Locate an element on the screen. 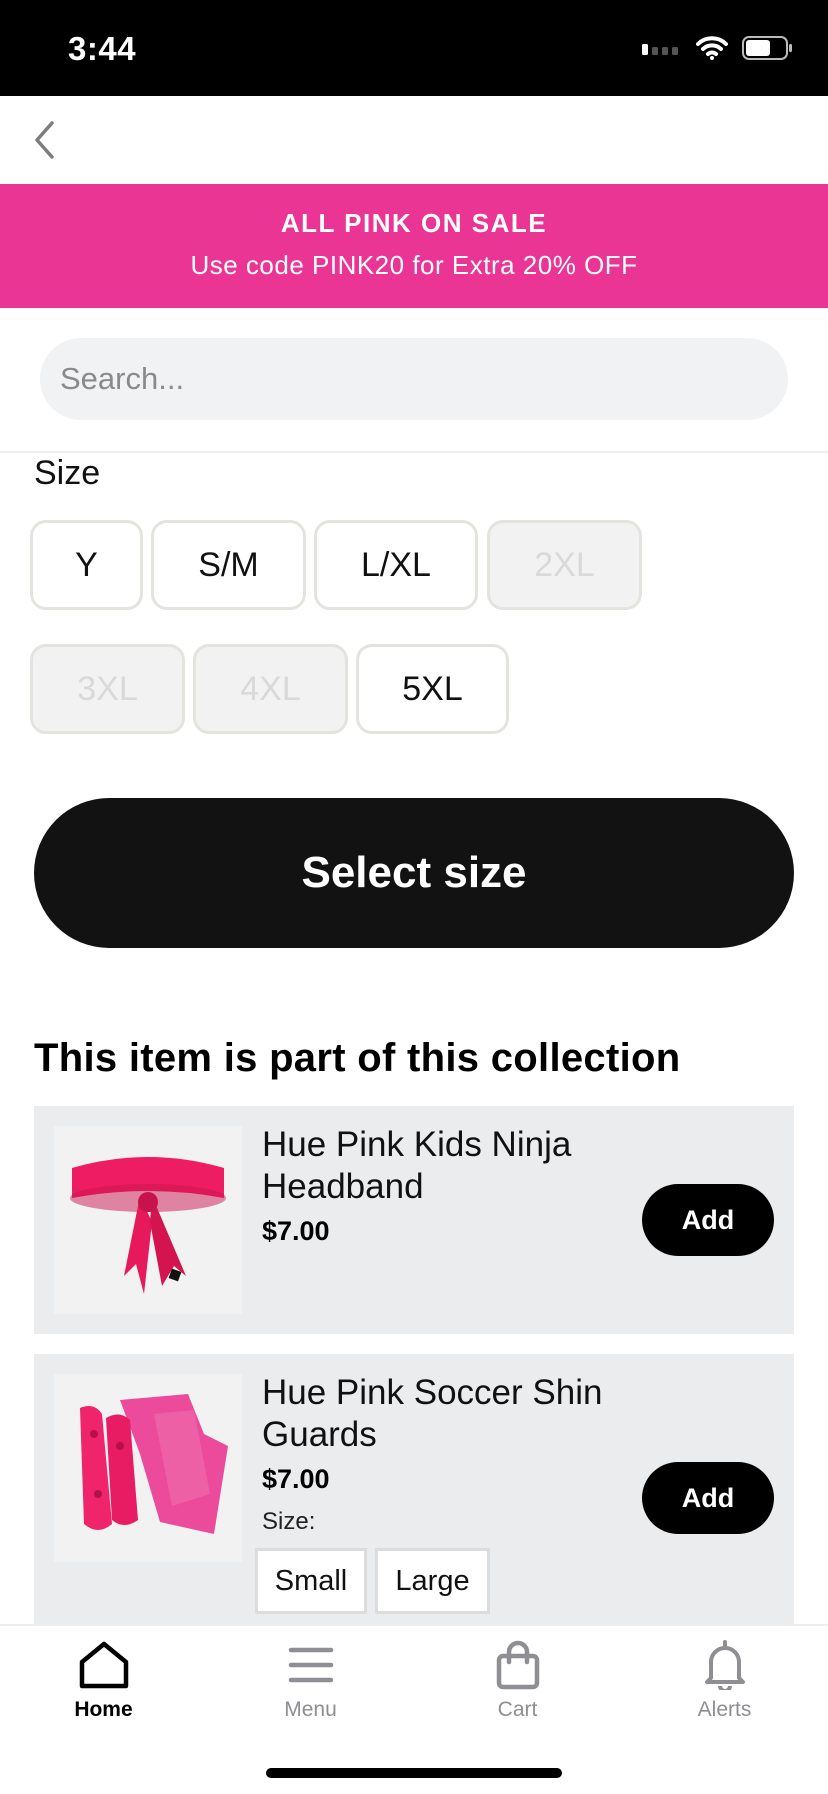  size-option-s-m: S/M is located at coordinates (228, 565).